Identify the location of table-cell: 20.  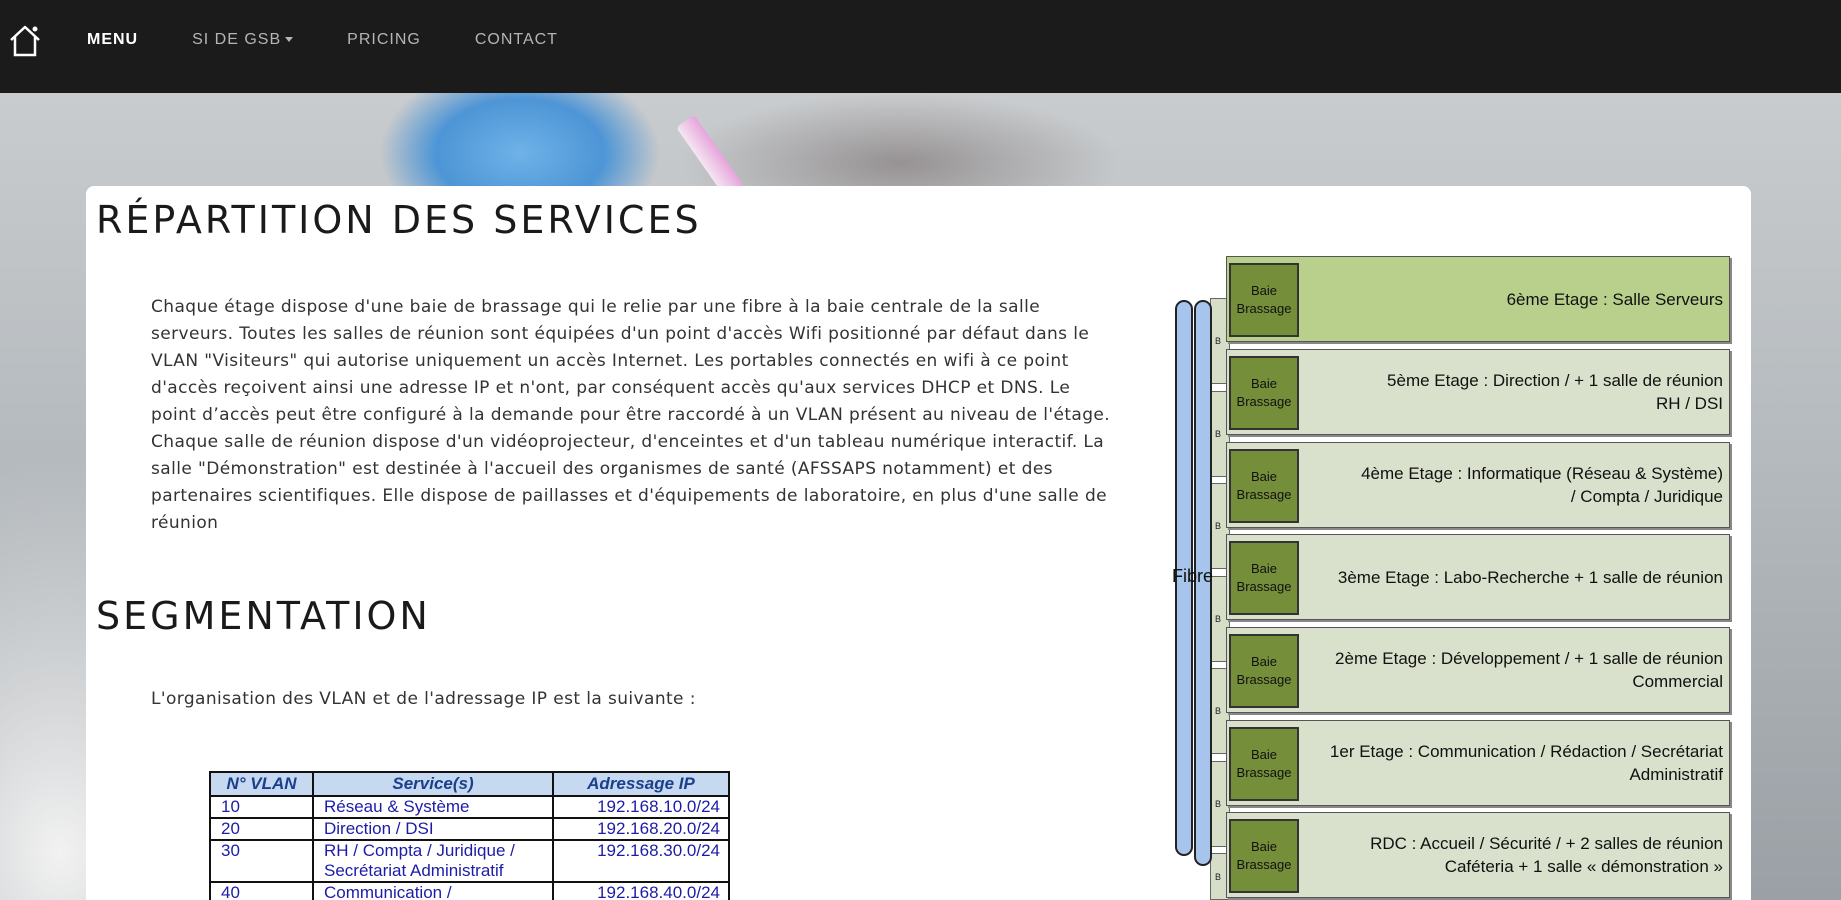
(261, 829).